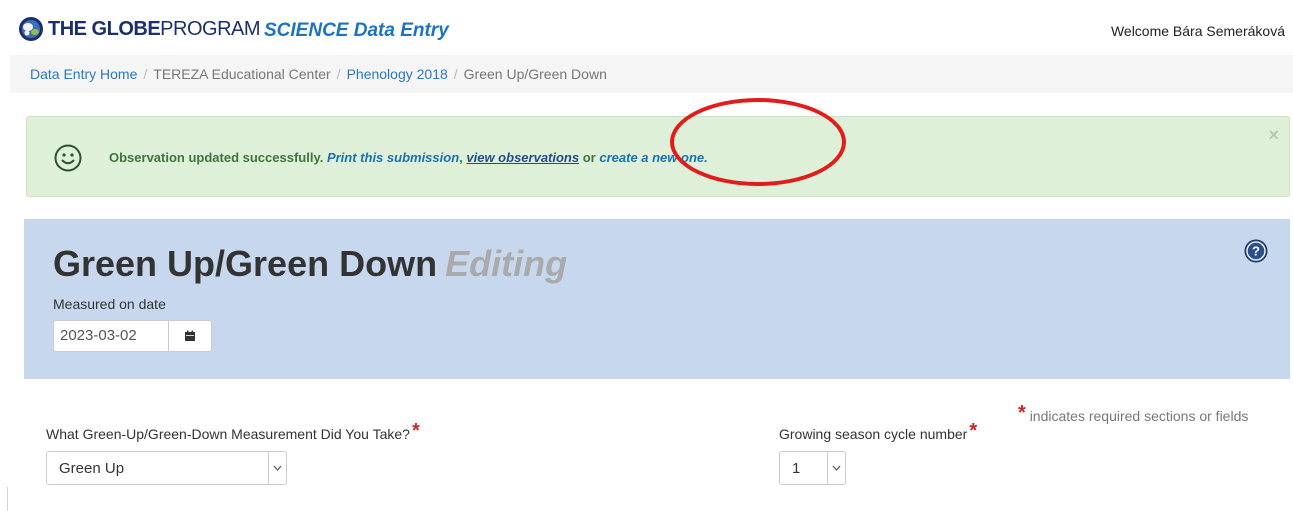  Describe the element at coordinates (758, 142) in the screenshot. I see `annotation-circle` at that location.